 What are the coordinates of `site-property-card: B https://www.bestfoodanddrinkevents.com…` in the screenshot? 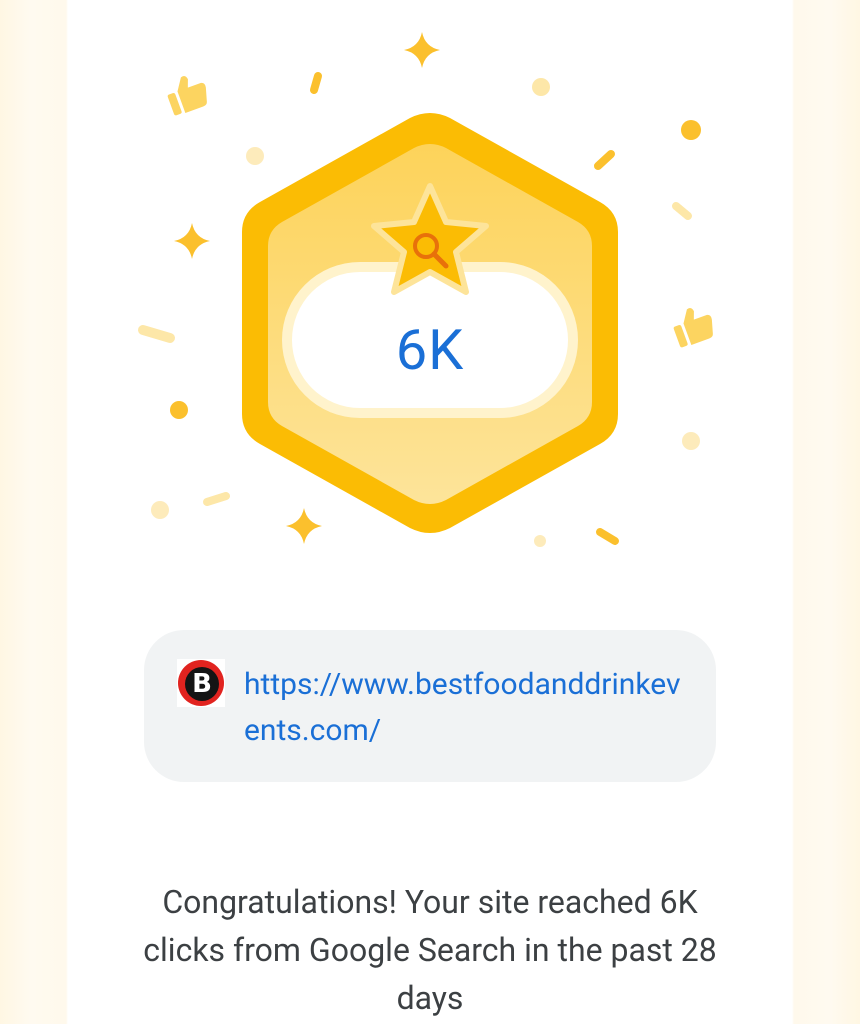 It's located at (430, 706).